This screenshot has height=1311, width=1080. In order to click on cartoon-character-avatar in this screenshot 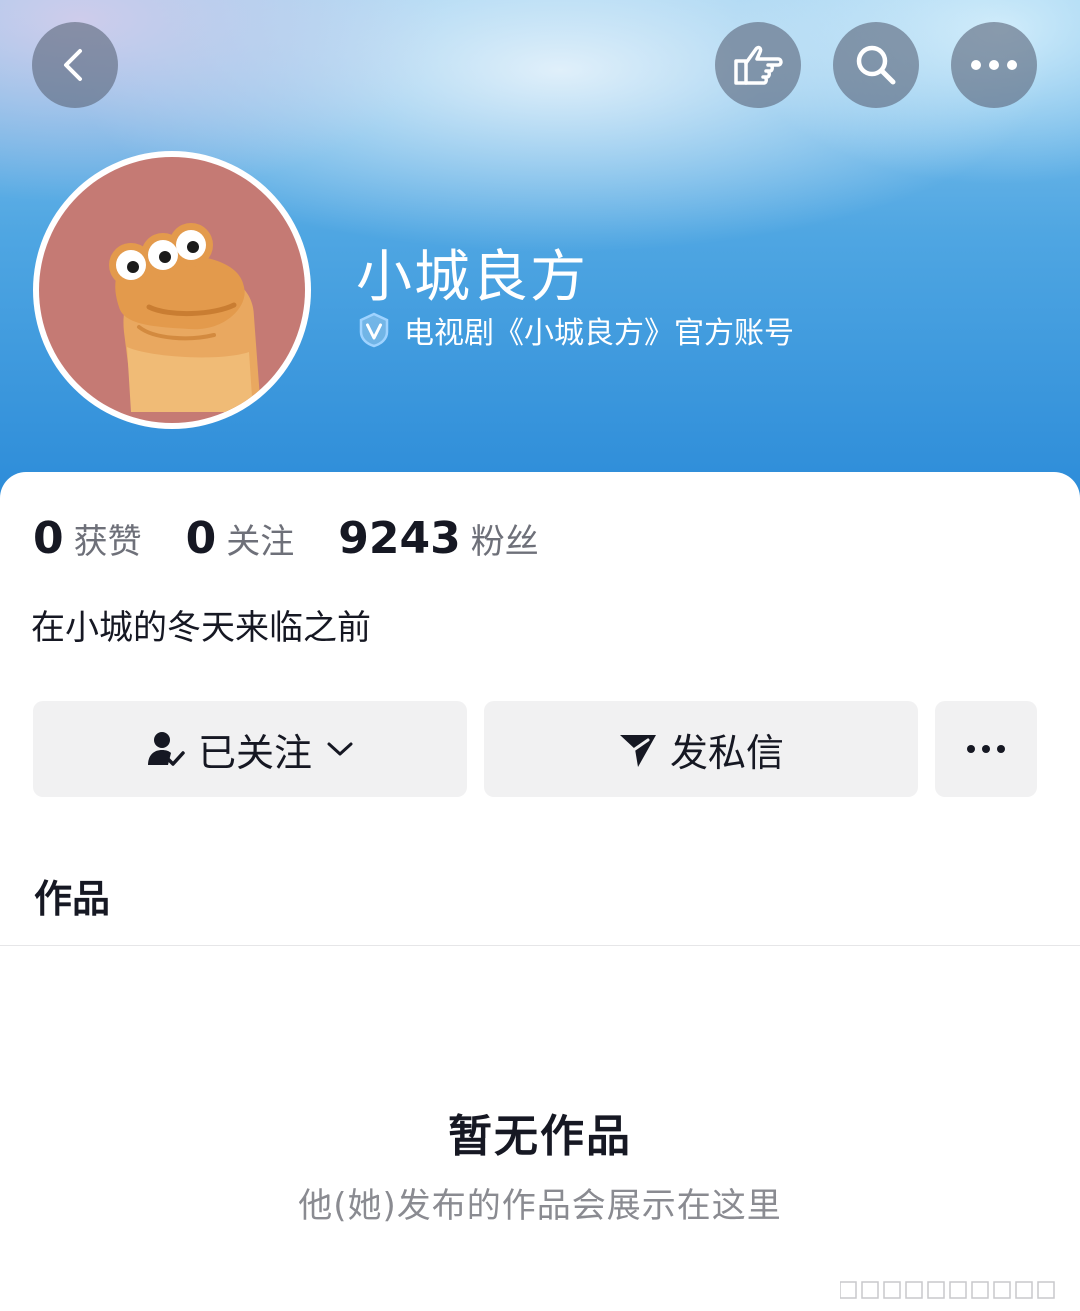, I will do `click(172, 290)`.